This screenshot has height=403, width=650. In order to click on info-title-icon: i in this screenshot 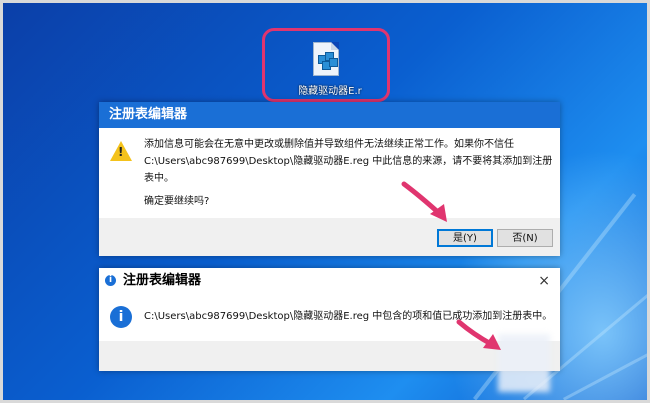, I will do `click(110, 280)`.